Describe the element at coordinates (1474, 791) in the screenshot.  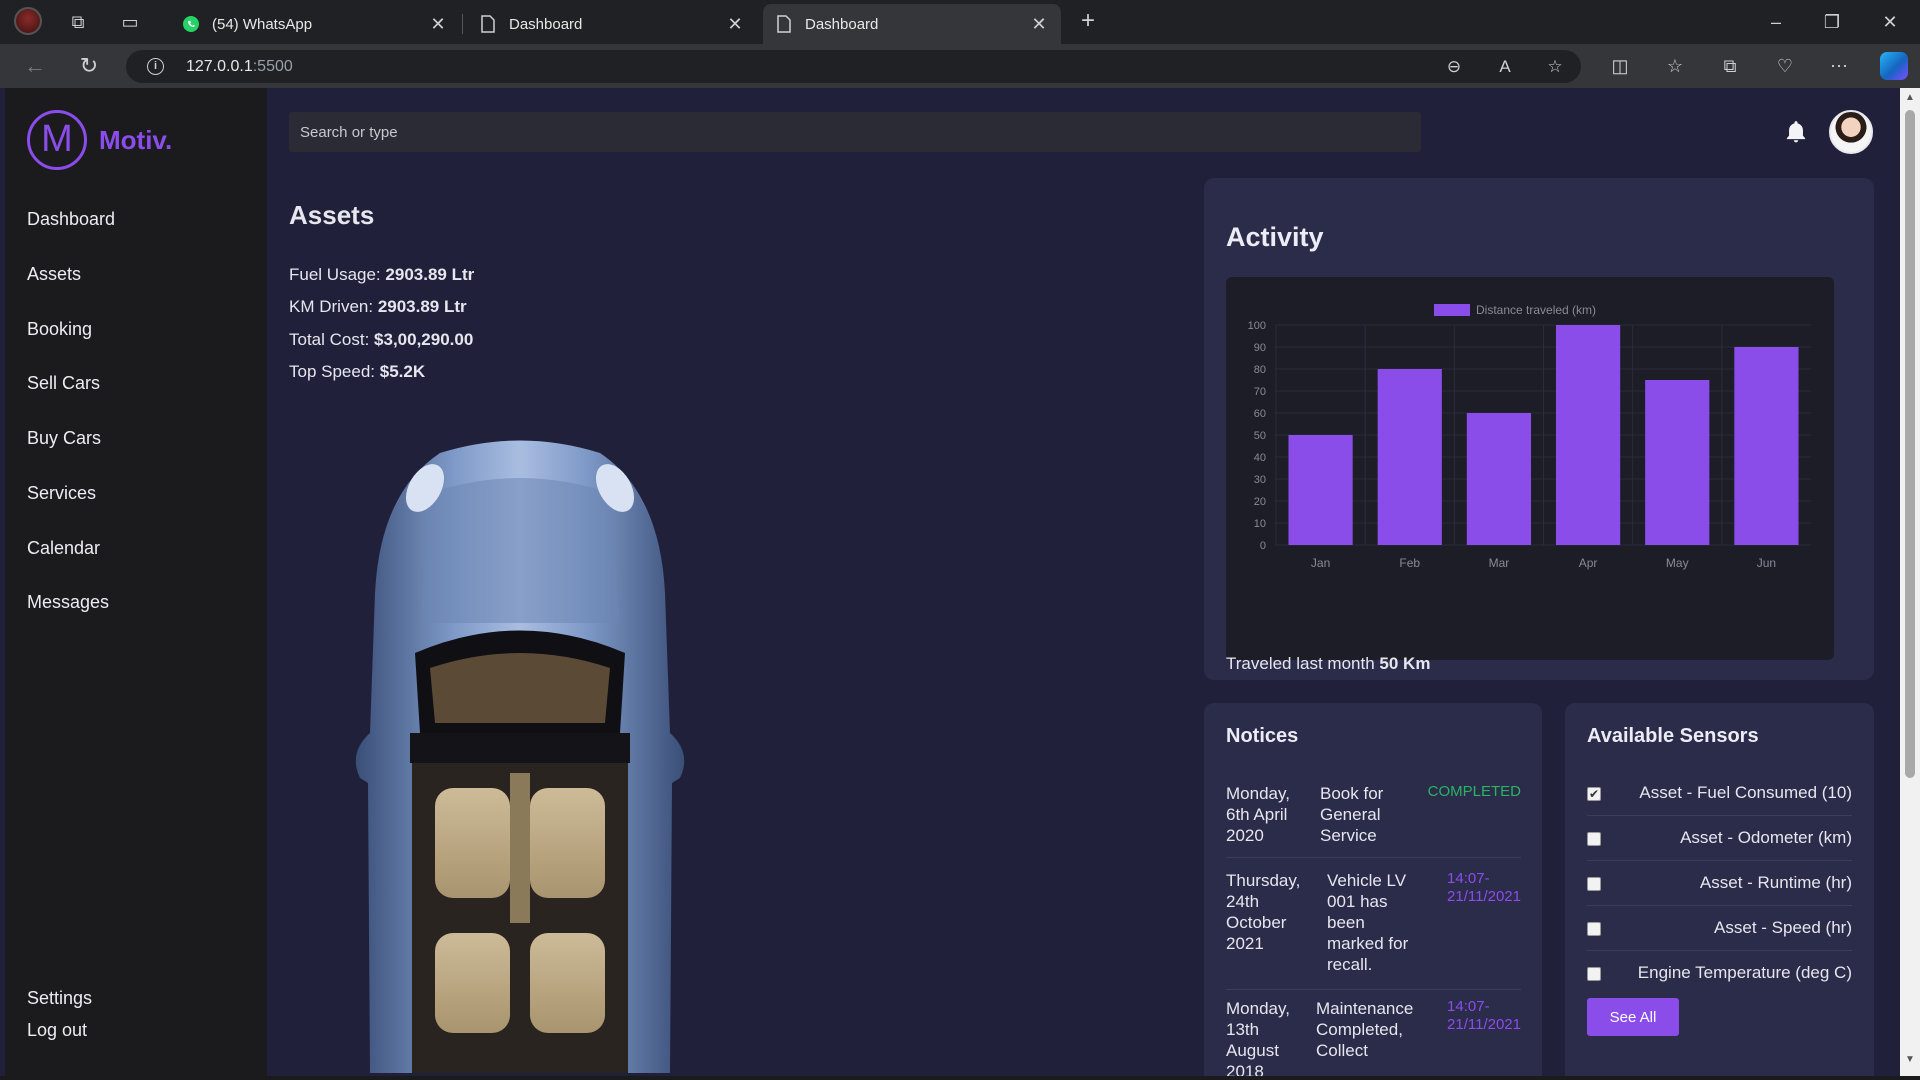
I see `notice-status: COMPLETED` at that location.